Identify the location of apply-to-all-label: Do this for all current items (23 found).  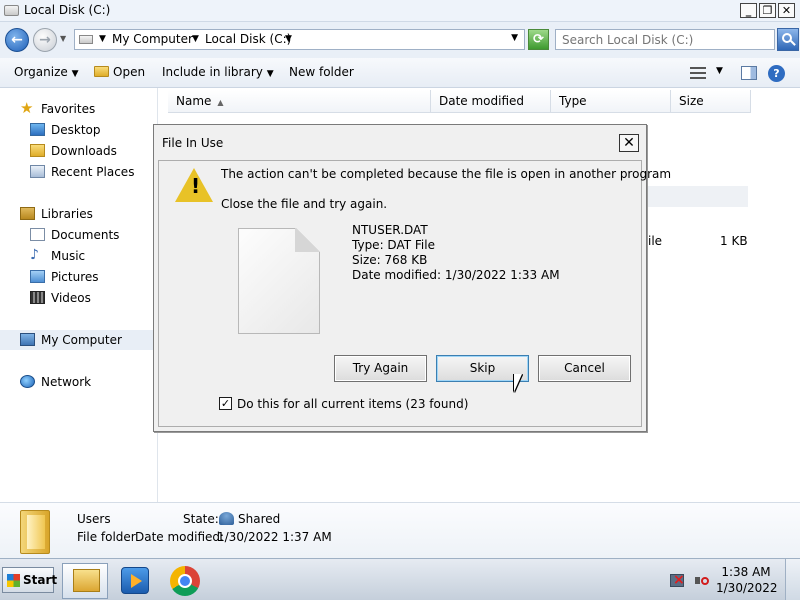
(352, 404).